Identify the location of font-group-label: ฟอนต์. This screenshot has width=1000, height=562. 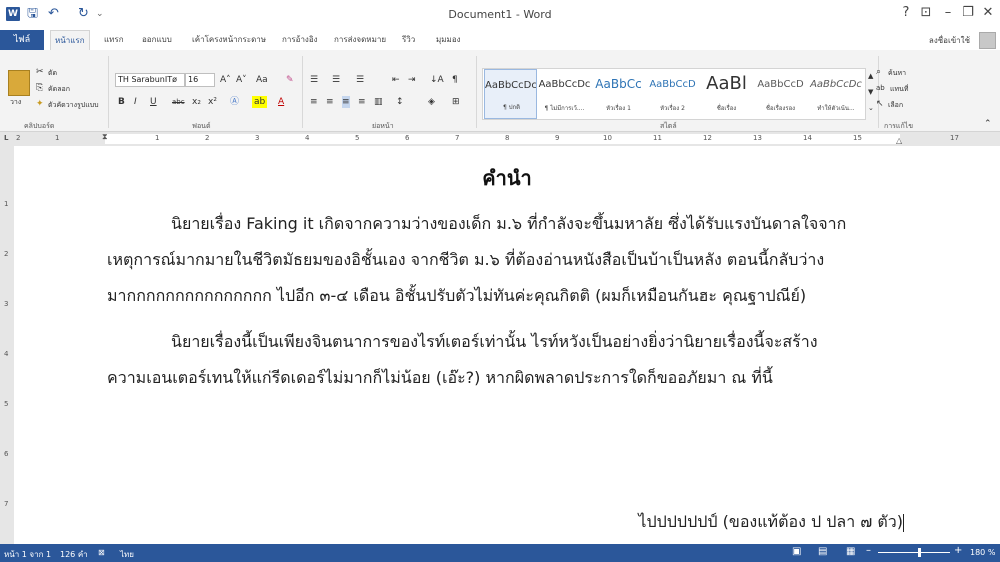
(201, 126).